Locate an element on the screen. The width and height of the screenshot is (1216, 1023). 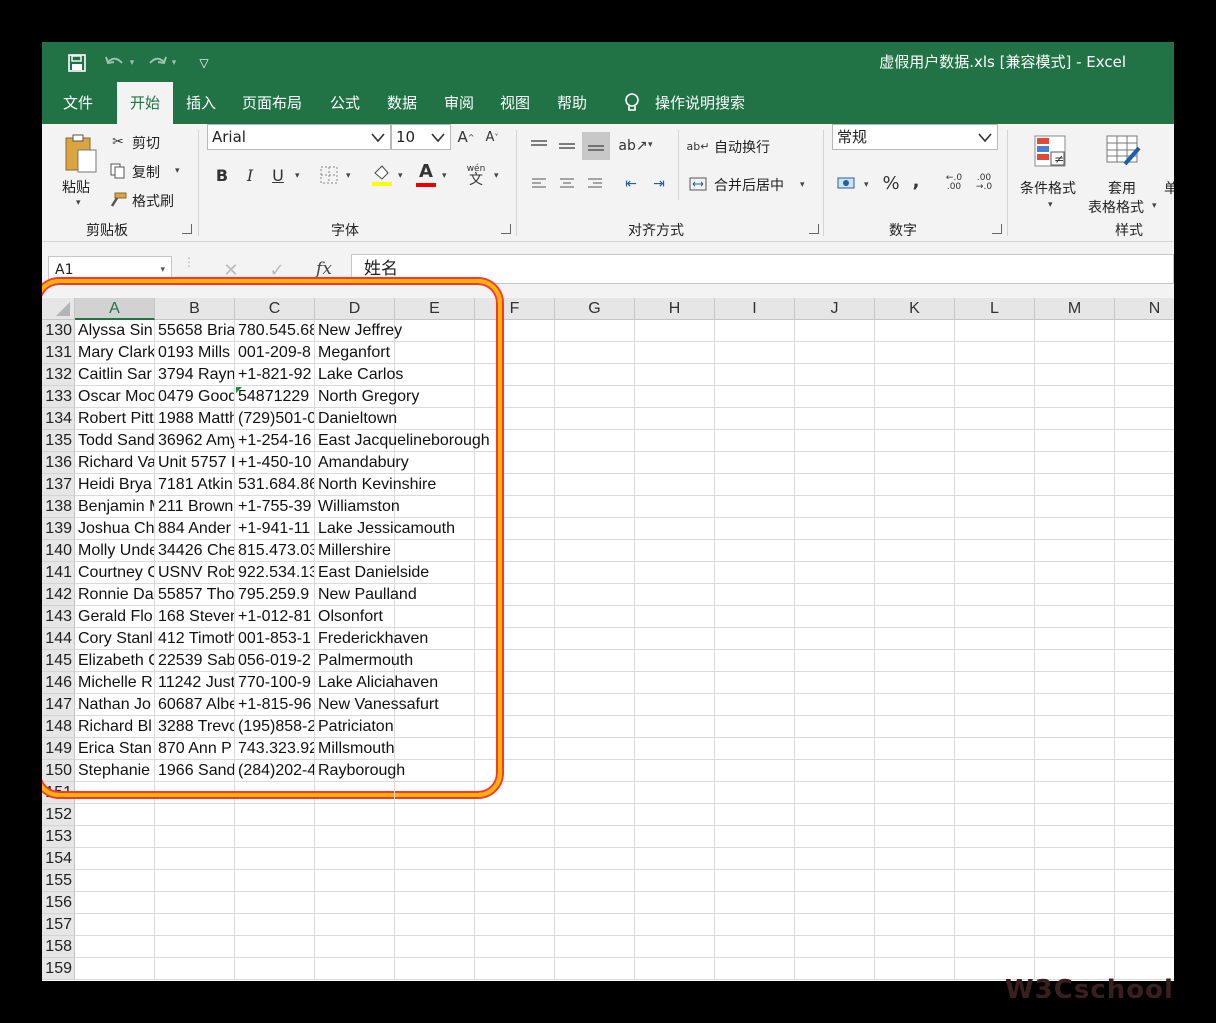
row-header: 148 is located at coordinates (58, 727).